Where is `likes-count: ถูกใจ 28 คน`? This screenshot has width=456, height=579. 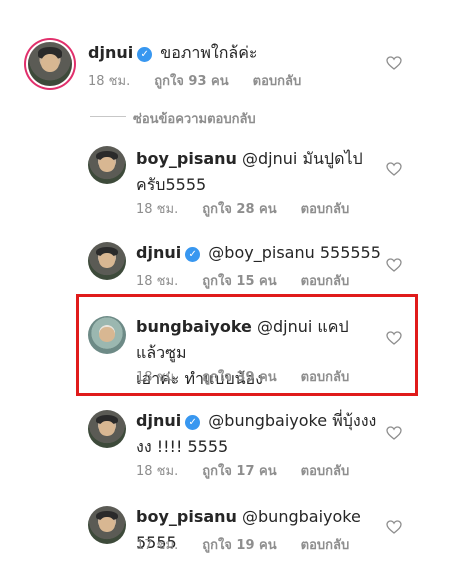 likes-count: ถูกใจ 28 คน is located at coordinates (239, 209).